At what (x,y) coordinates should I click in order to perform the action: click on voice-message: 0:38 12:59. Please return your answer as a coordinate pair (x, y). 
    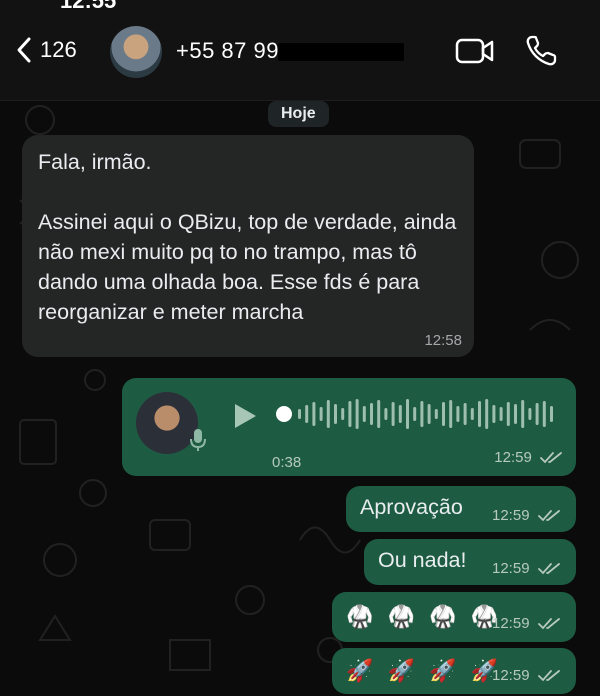
    Looking at the image, I should click on (349, 427).